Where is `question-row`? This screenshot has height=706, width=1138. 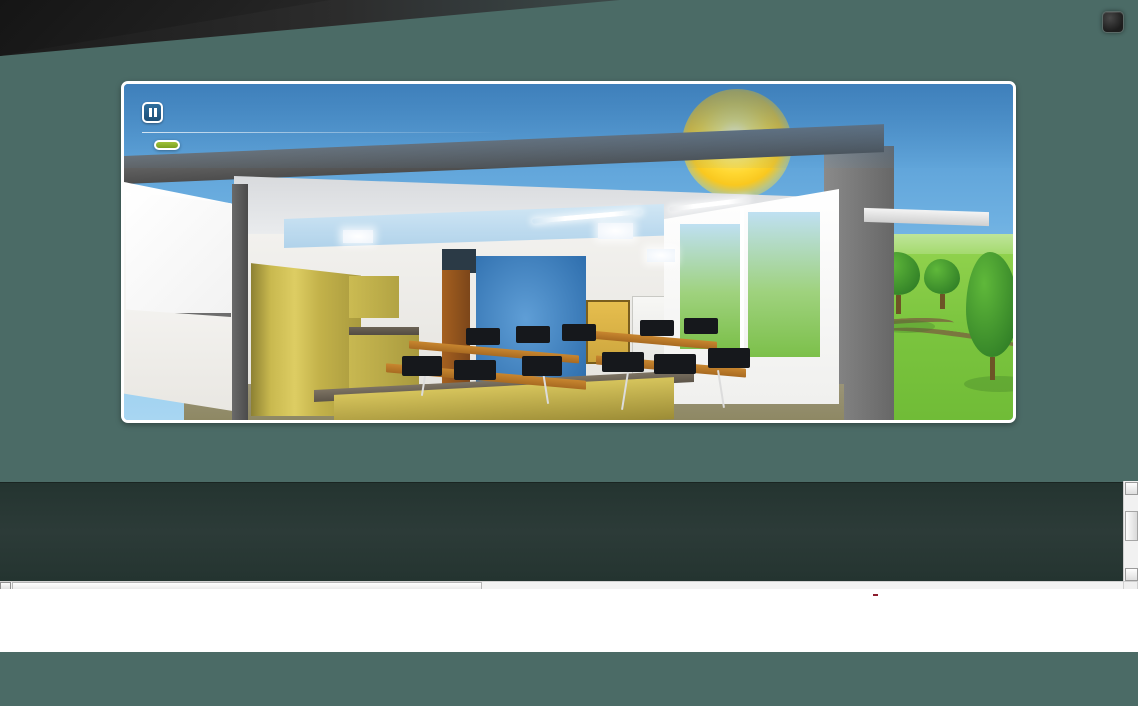
question-row is located at coordinates (161, 145).